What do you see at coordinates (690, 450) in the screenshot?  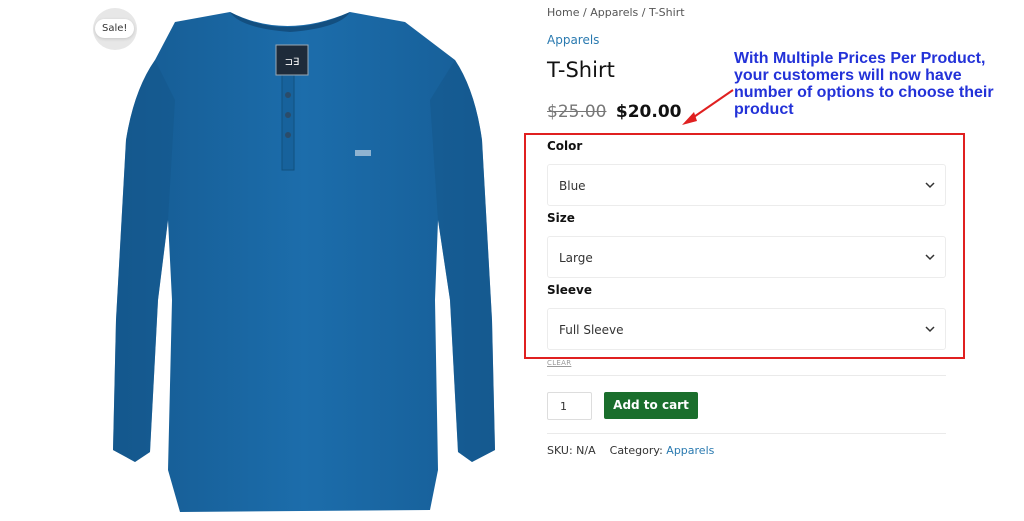 I see `category-meta-link: Apparels` at bounding box center [690, 450].